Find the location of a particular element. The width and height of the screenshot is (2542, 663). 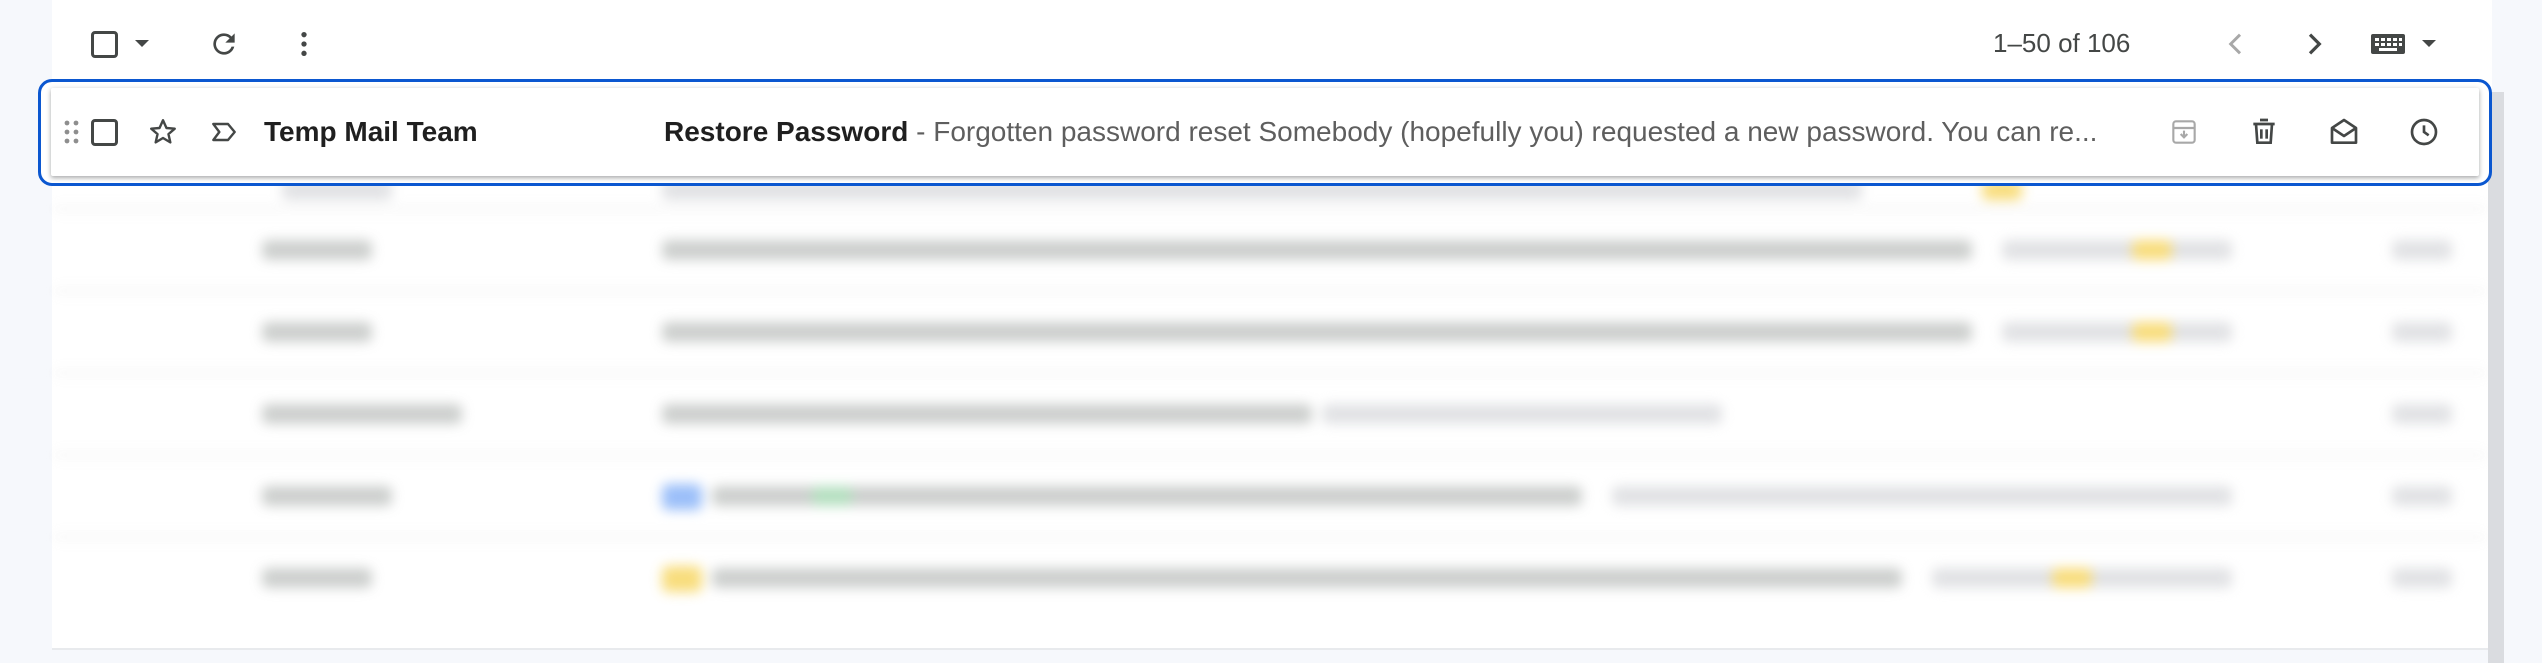

snooze-button is located at coordinates (2424, 132).